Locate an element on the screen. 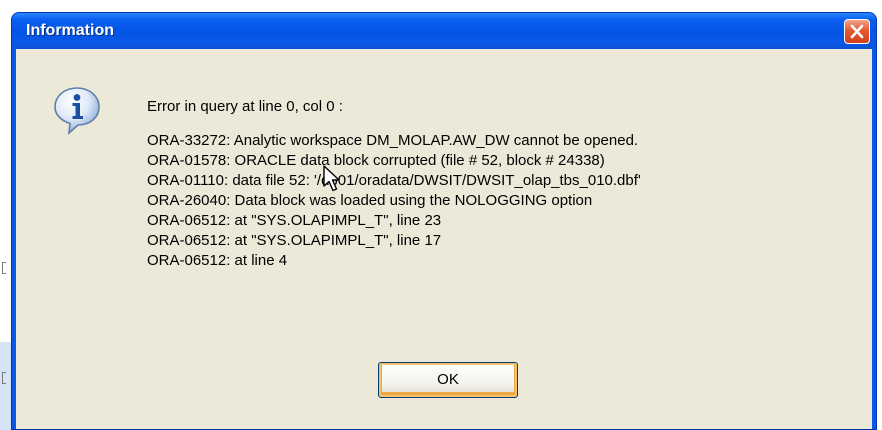 This screenshot has height=430, width=882. error-line: ORA-06512: at line 4 is located at coordinates (217, 260).